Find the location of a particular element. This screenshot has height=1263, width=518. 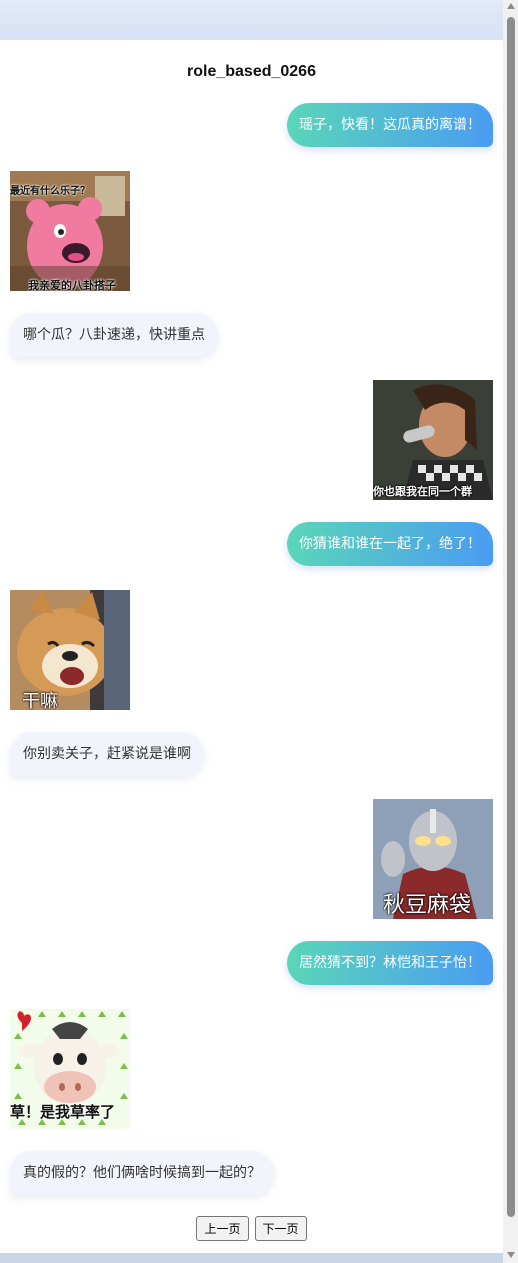

singer-sticker: 你也跟我在同一个群 is located at coordinates (433, 440).